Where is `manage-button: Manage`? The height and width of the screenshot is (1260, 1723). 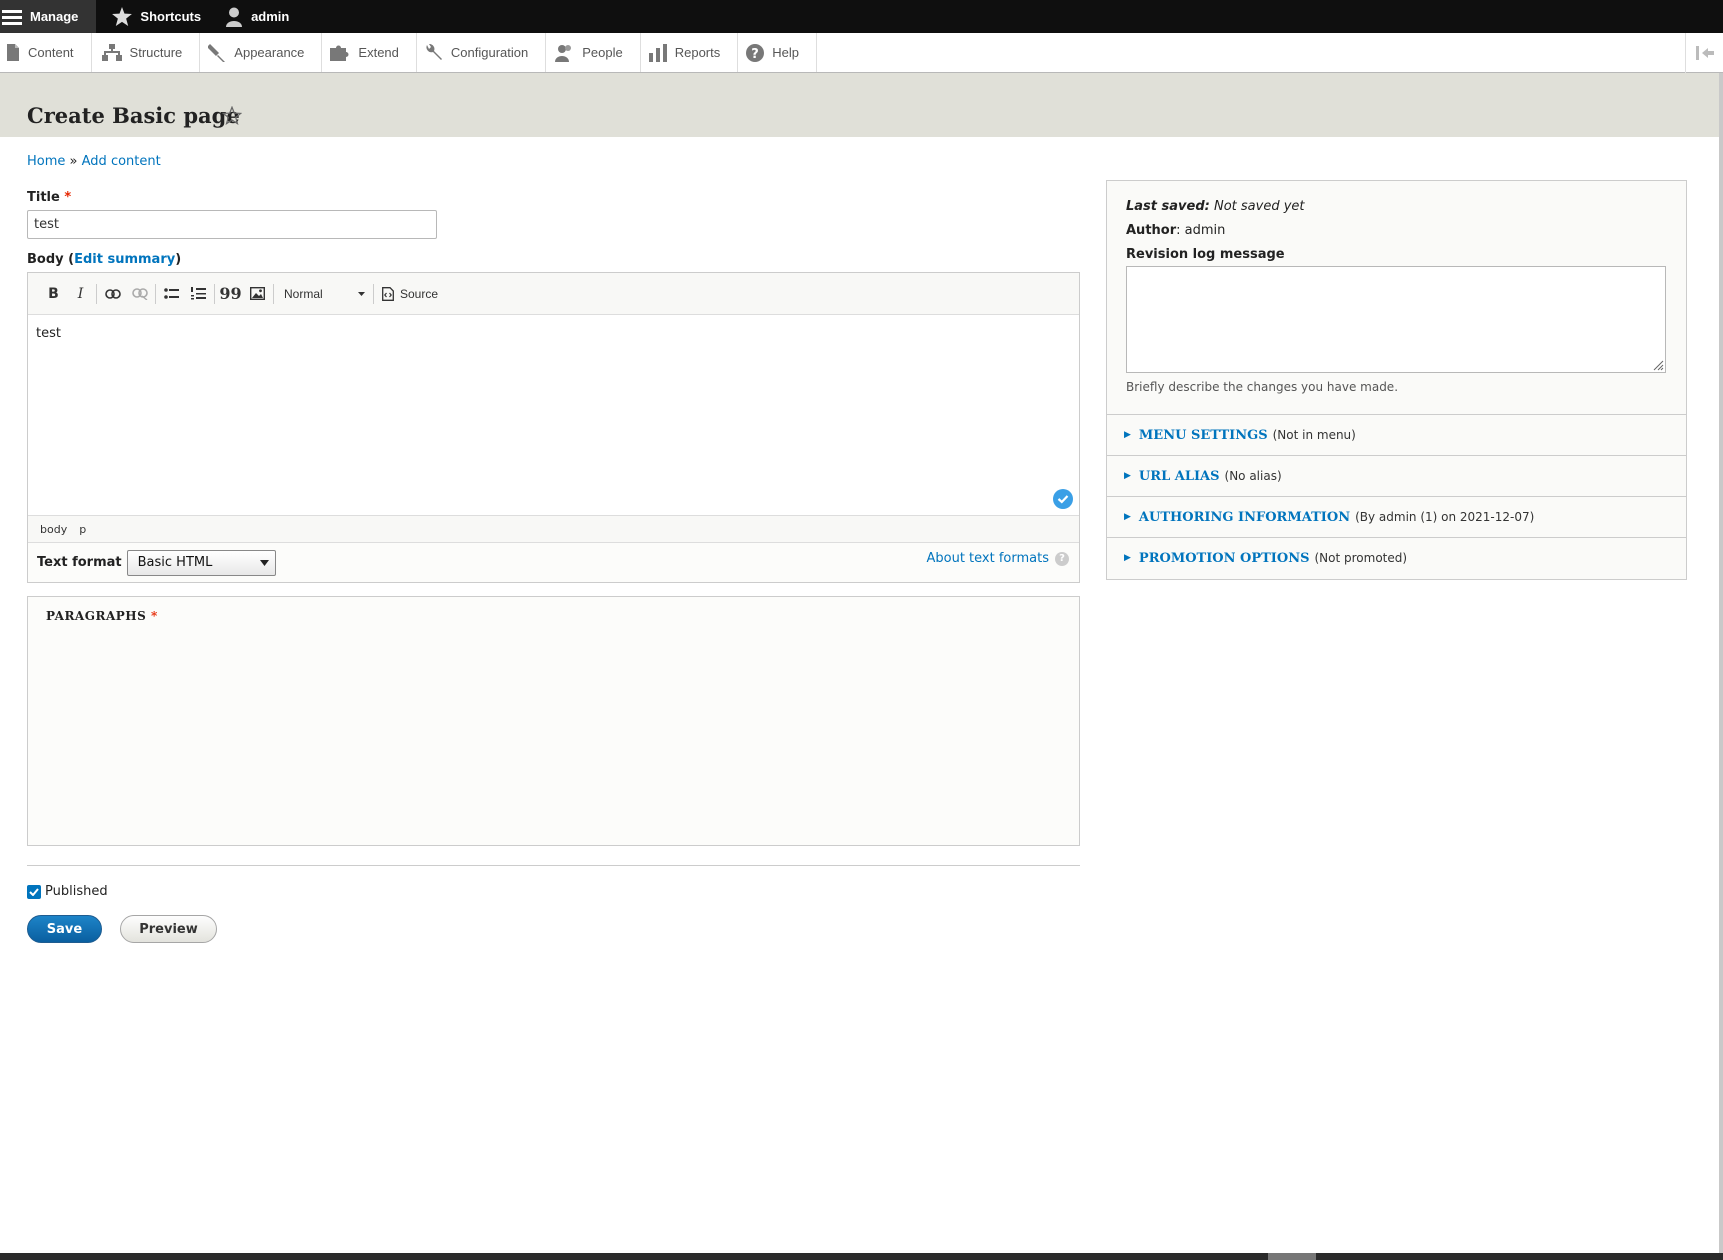
manage-button: Manage is located at coordinates (48, 16).